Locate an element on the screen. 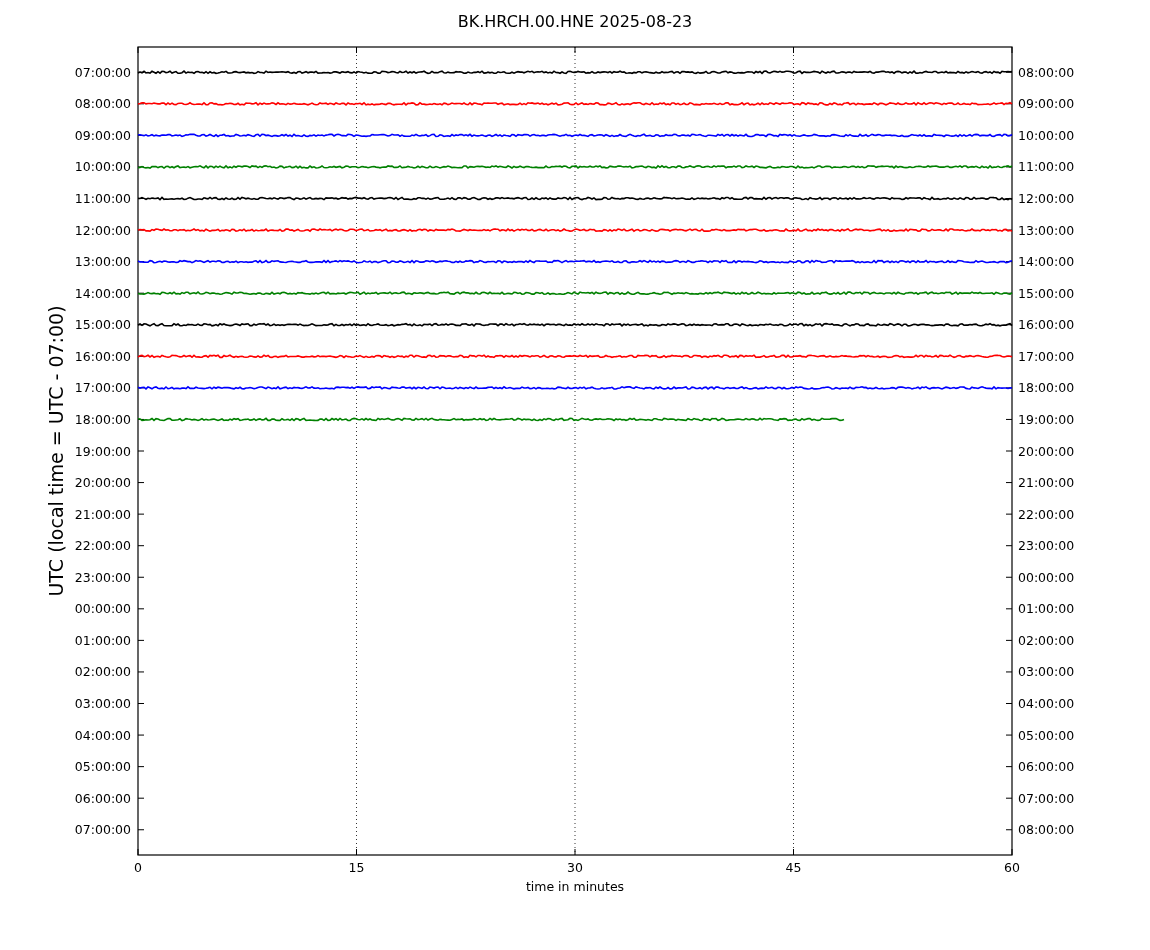 The image size is (1150, 950). chart-title: BK.HRCH.00.HNE 2025-08-23 is located at coordinates (575, 21).